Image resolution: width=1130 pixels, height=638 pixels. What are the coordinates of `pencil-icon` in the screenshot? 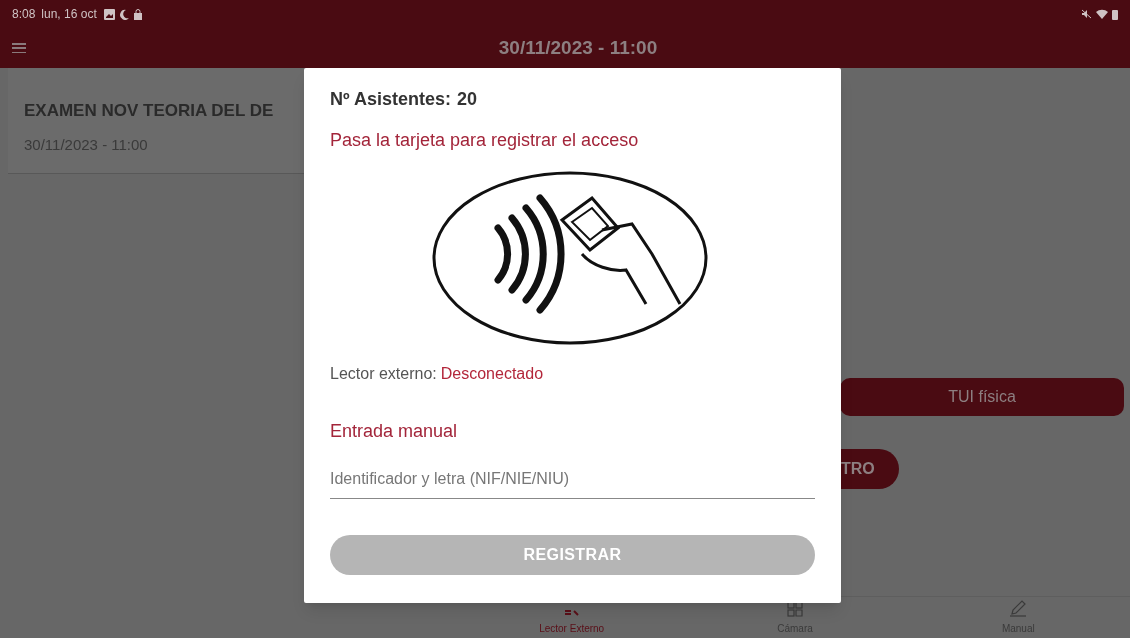 It's located at (1018, 608).